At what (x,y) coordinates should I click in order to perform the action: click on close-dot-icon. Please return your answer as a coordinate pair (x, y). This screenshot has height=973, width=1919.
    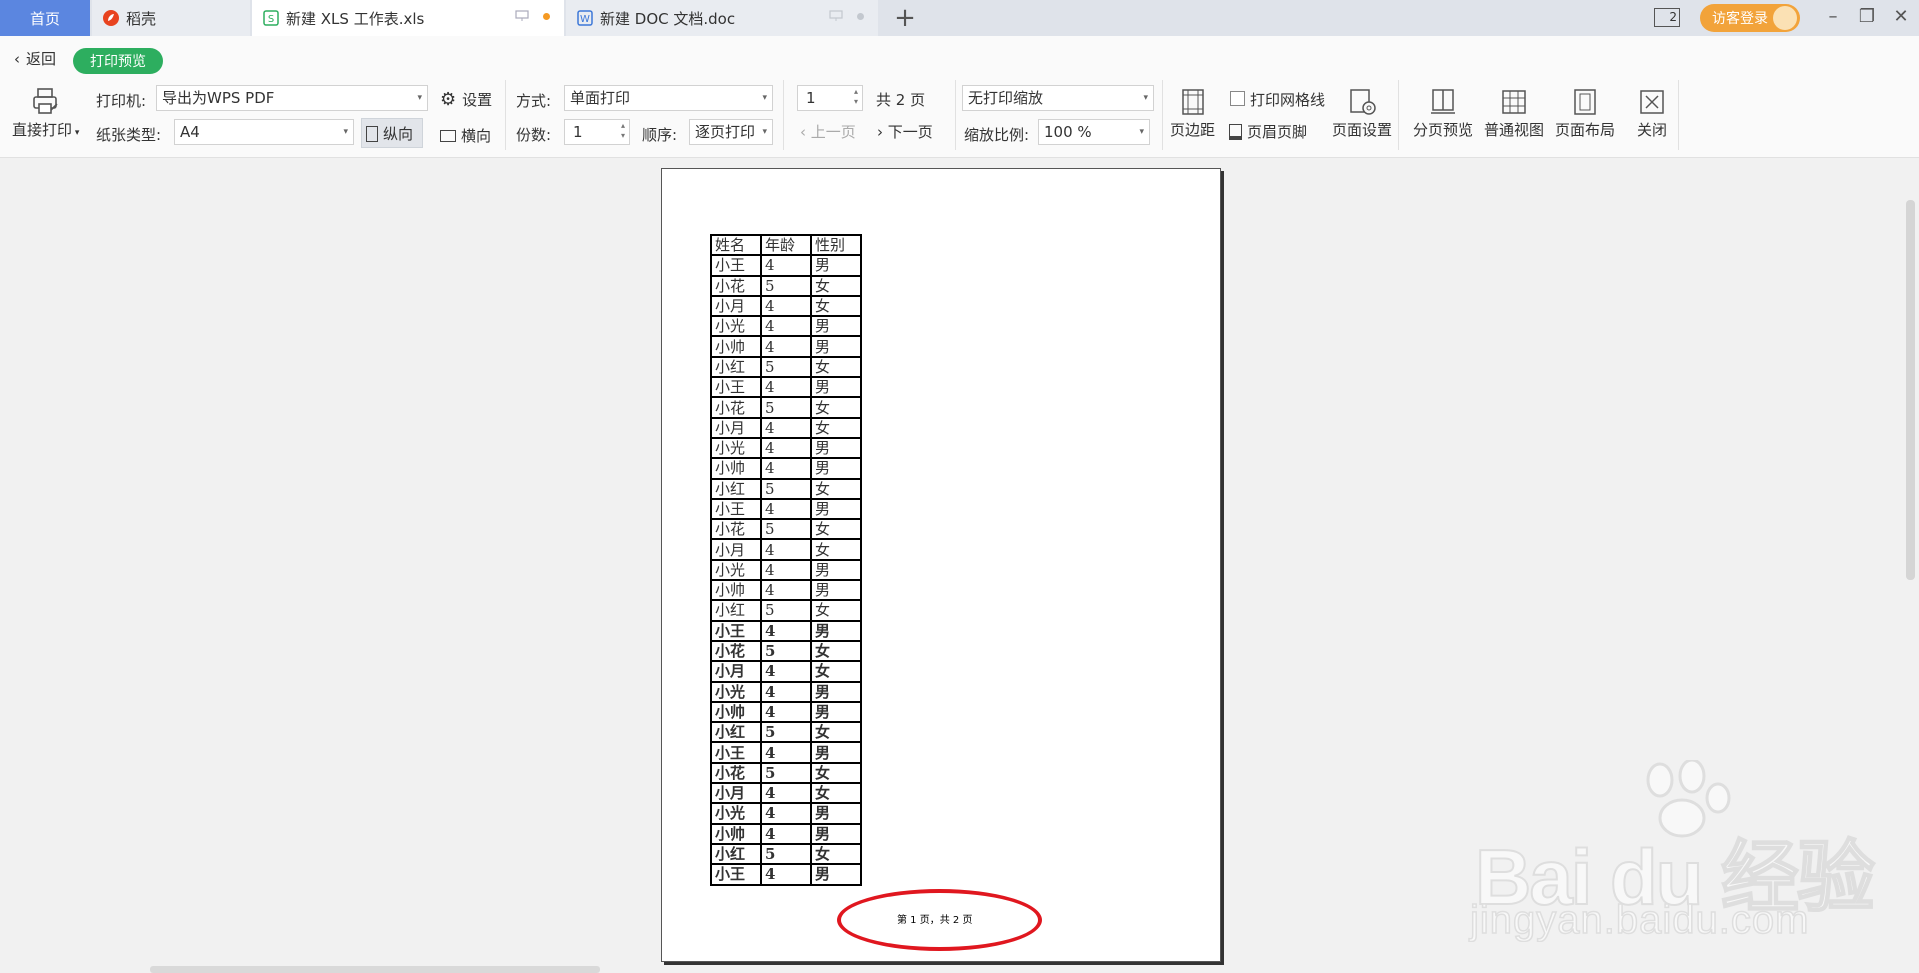
    Looking at the image, I should click on (860, 16).